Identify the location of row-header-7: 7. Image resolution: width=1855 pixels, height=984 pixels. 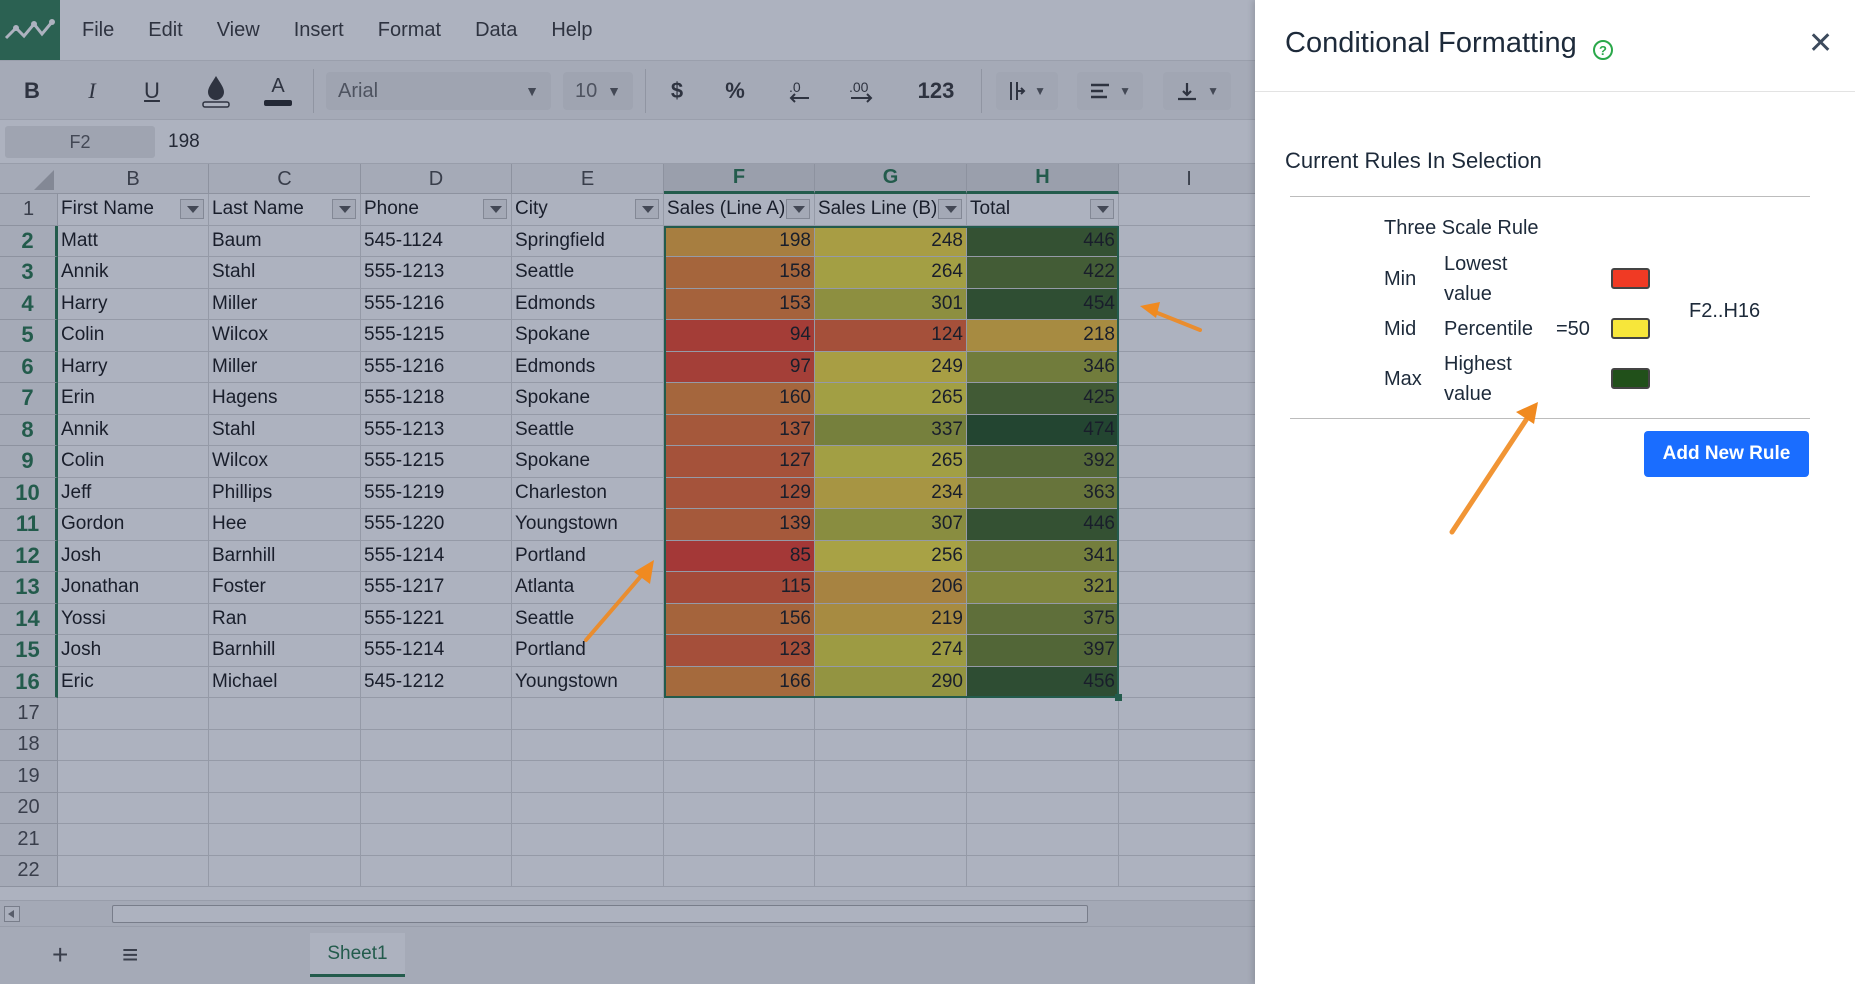
(29, 399).